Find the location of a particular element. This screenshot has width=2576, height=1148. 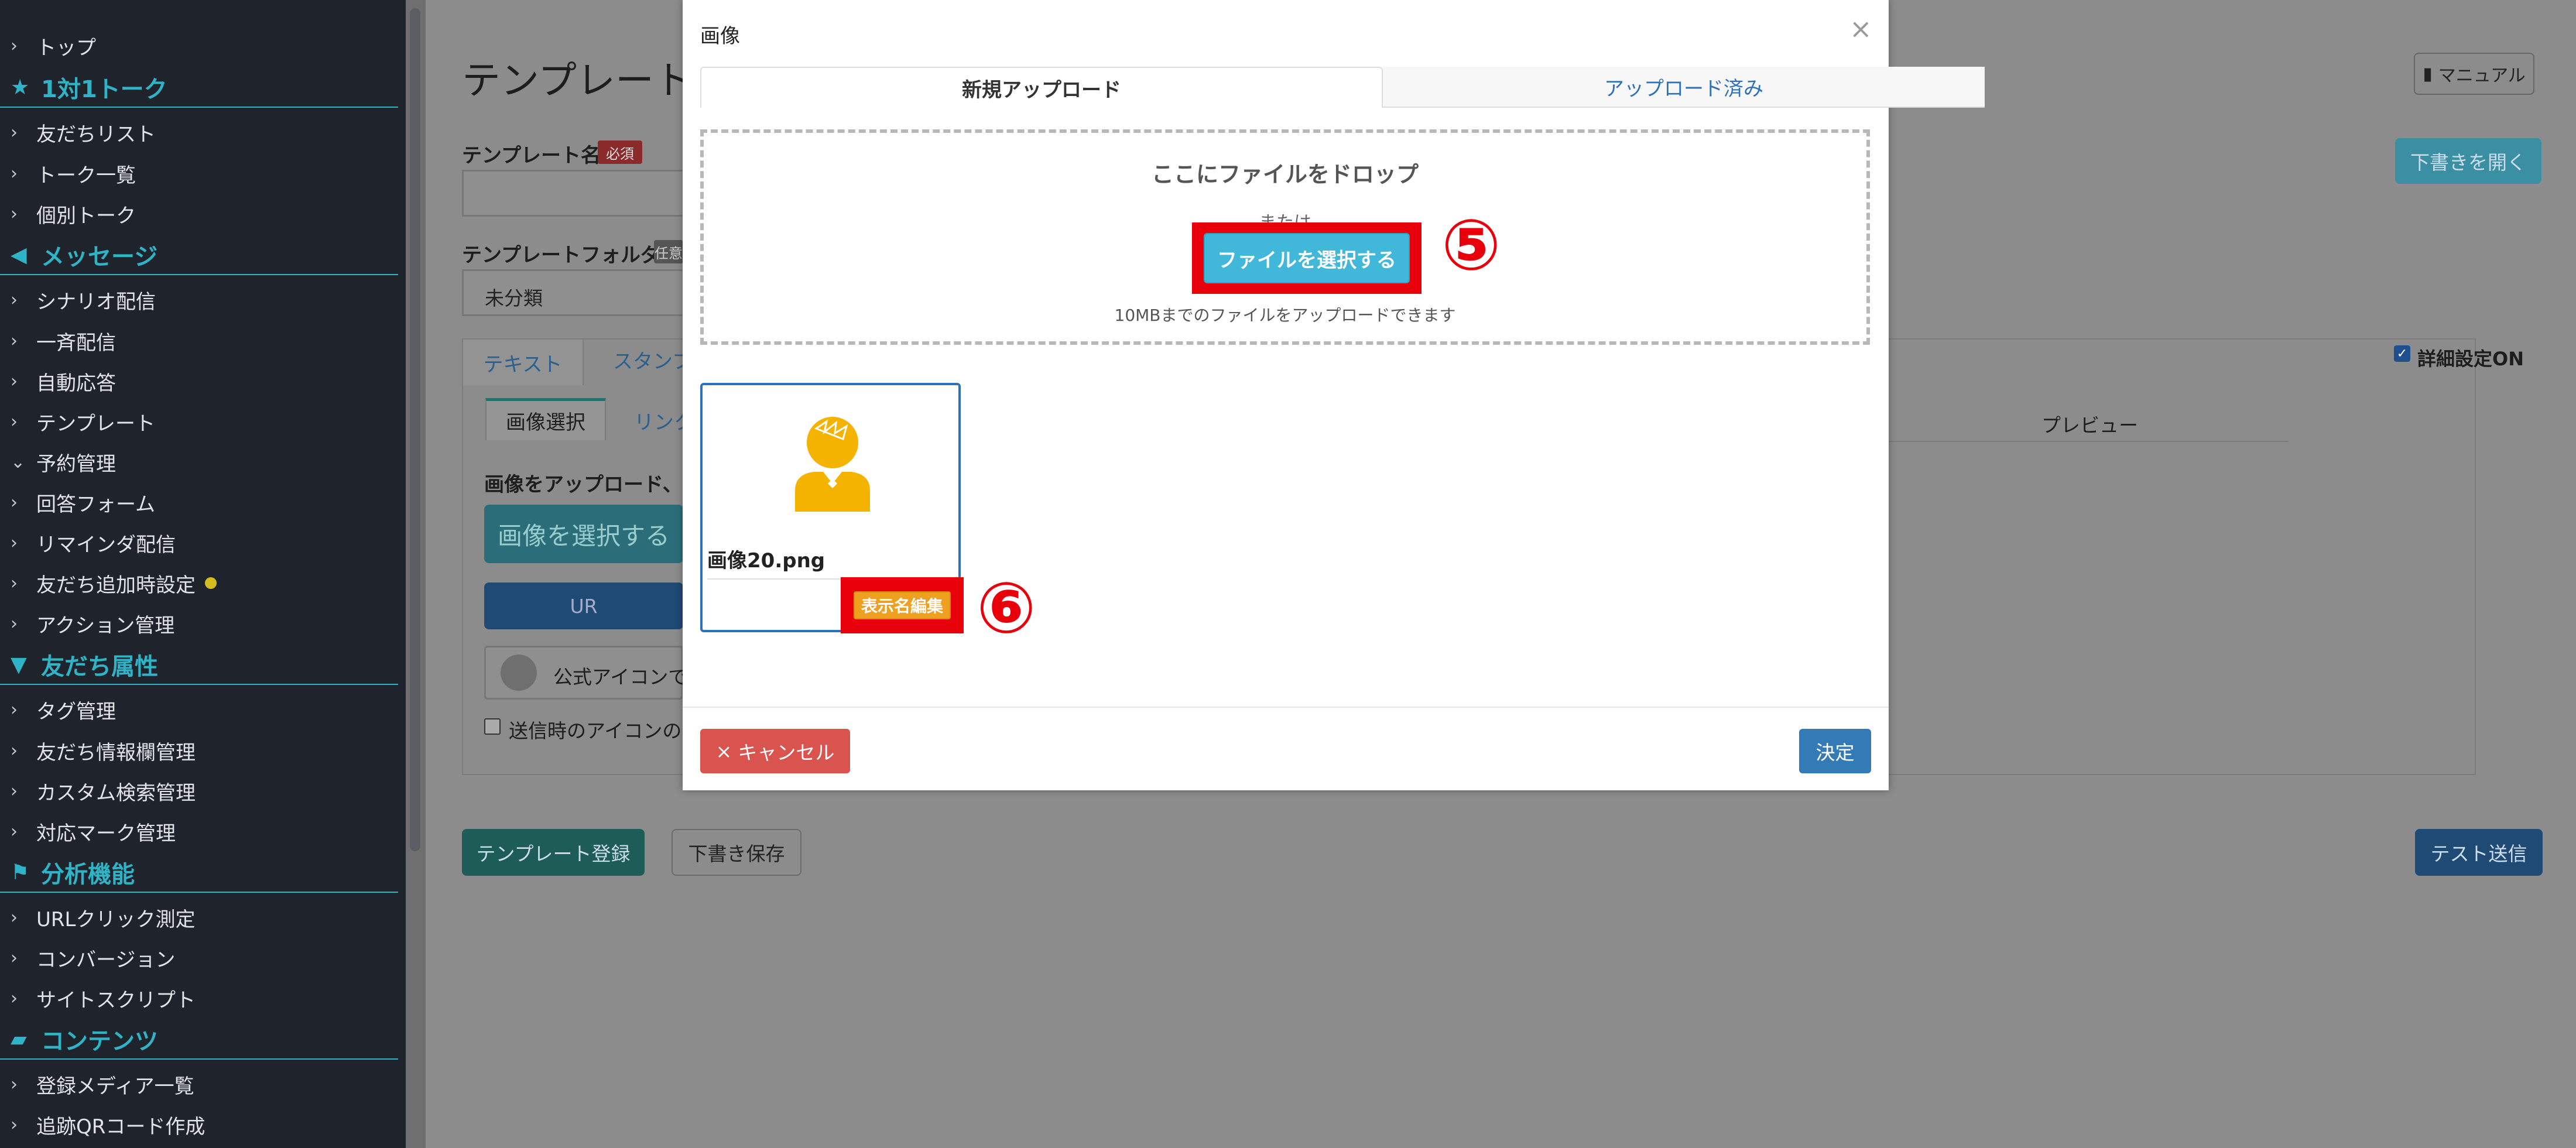

subtab-image-select: 画像選択 is located at coordinates (545, 419).